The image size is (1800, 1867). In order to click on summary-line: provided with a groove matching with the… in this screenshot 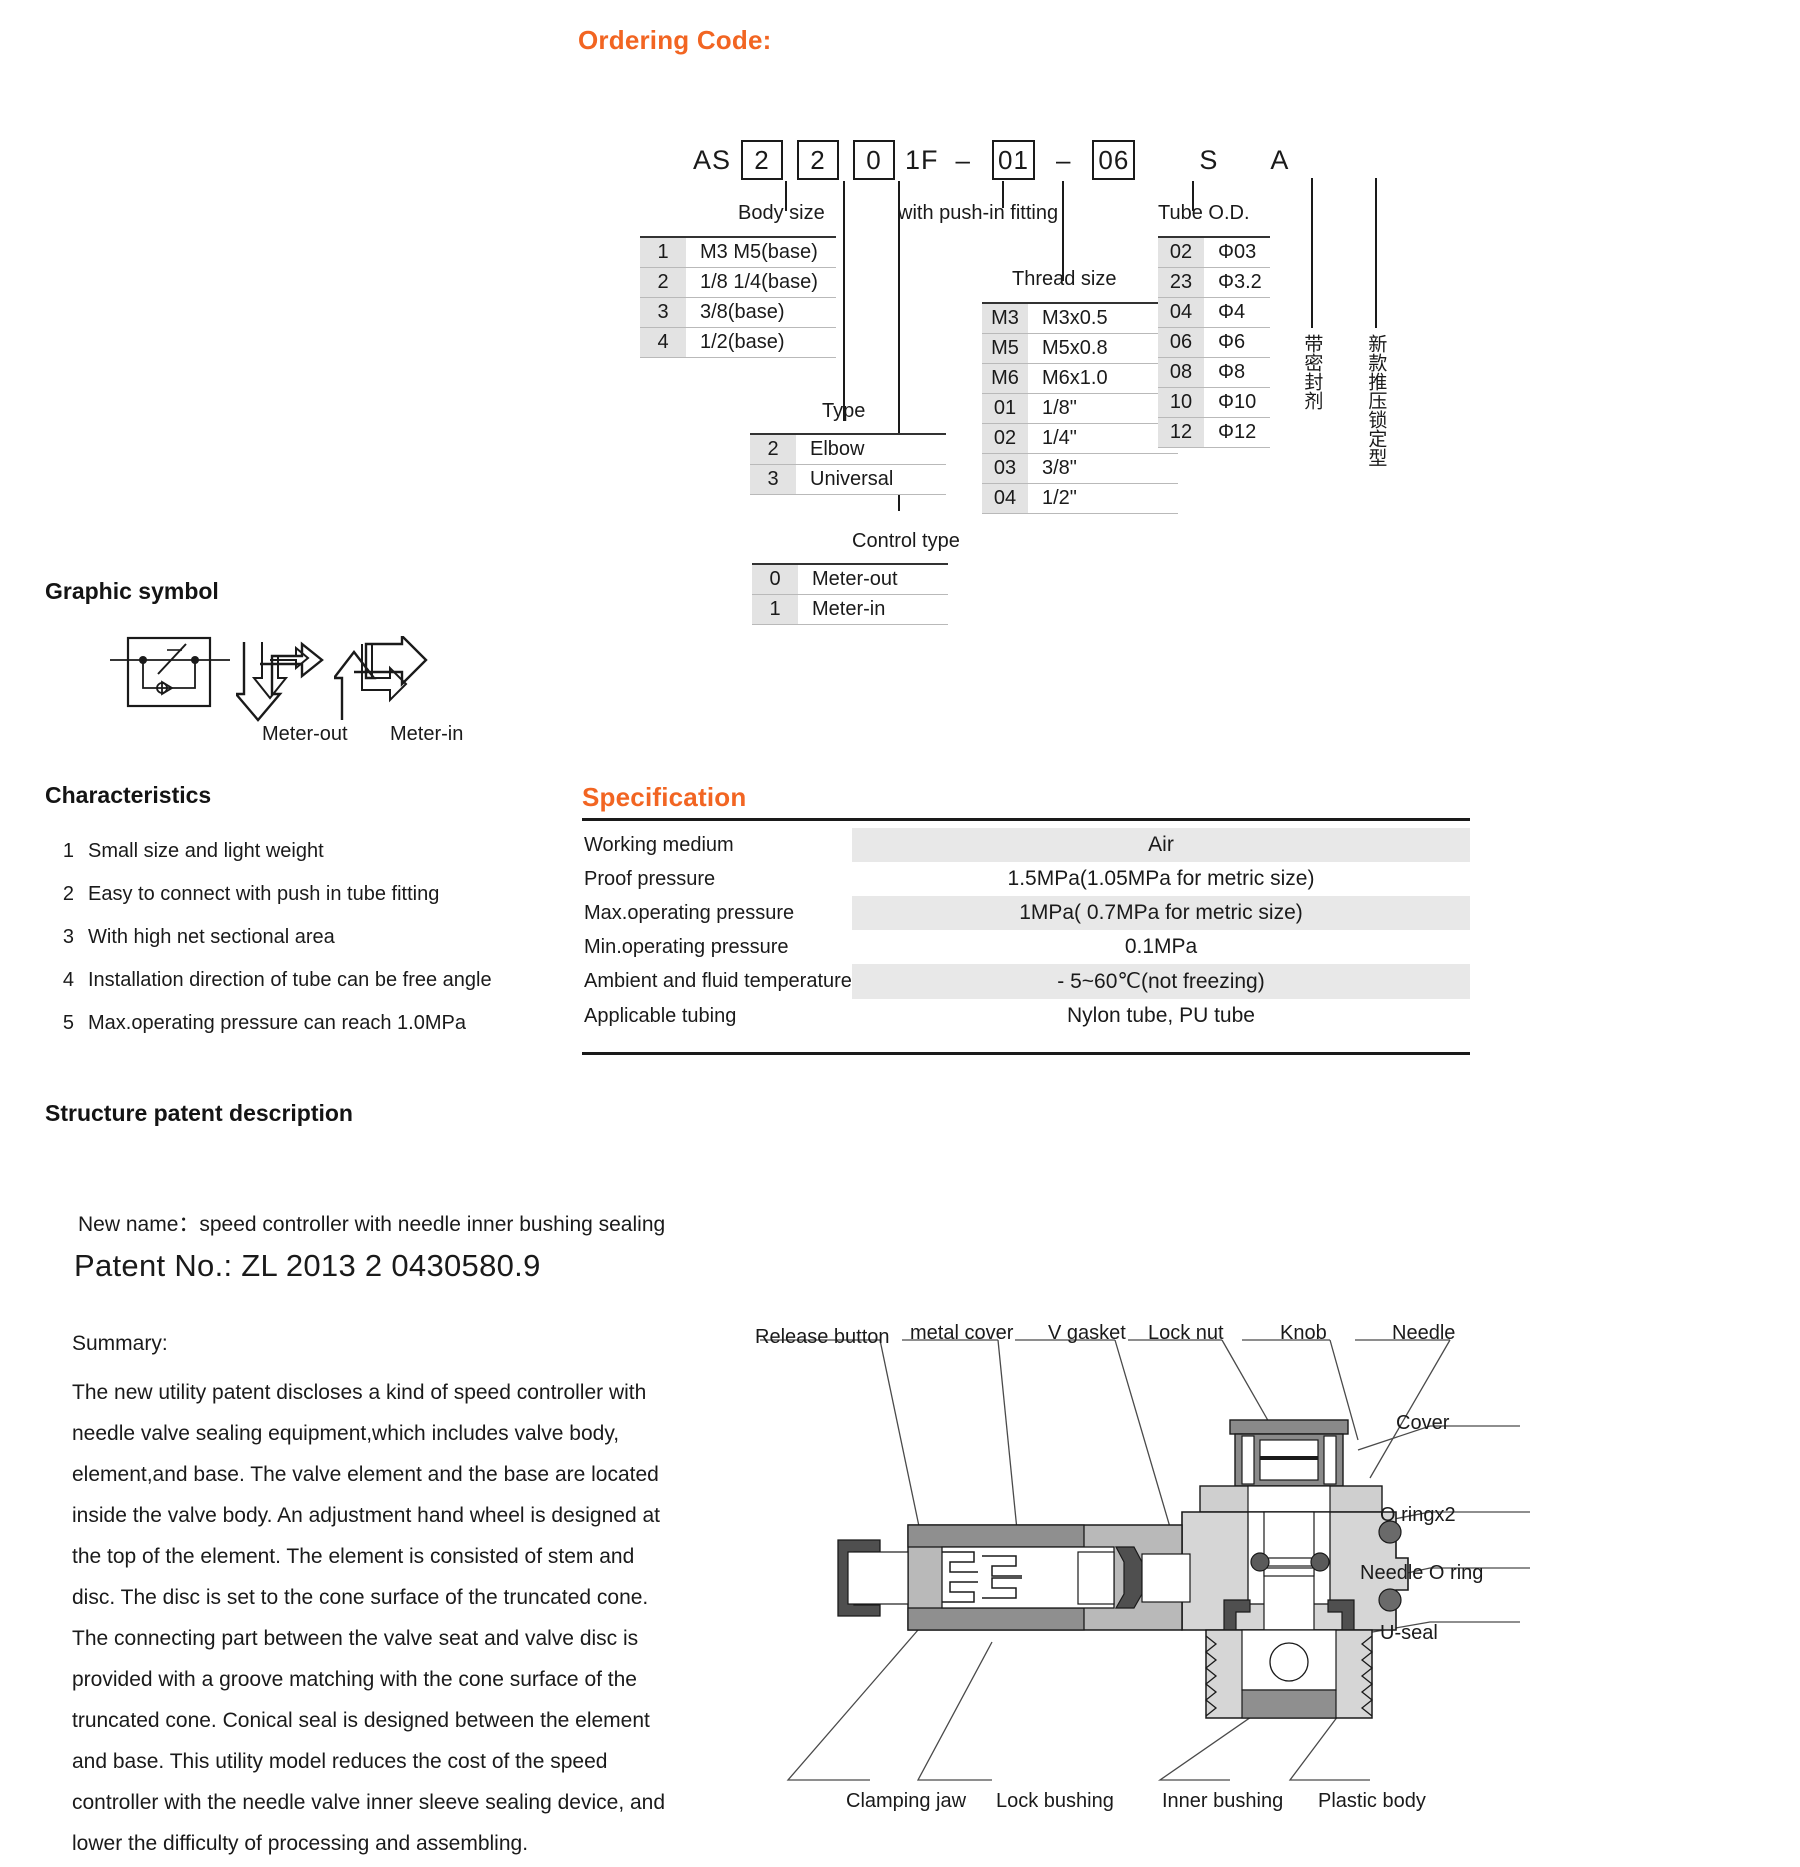, I will do `click(354, 1679)`.